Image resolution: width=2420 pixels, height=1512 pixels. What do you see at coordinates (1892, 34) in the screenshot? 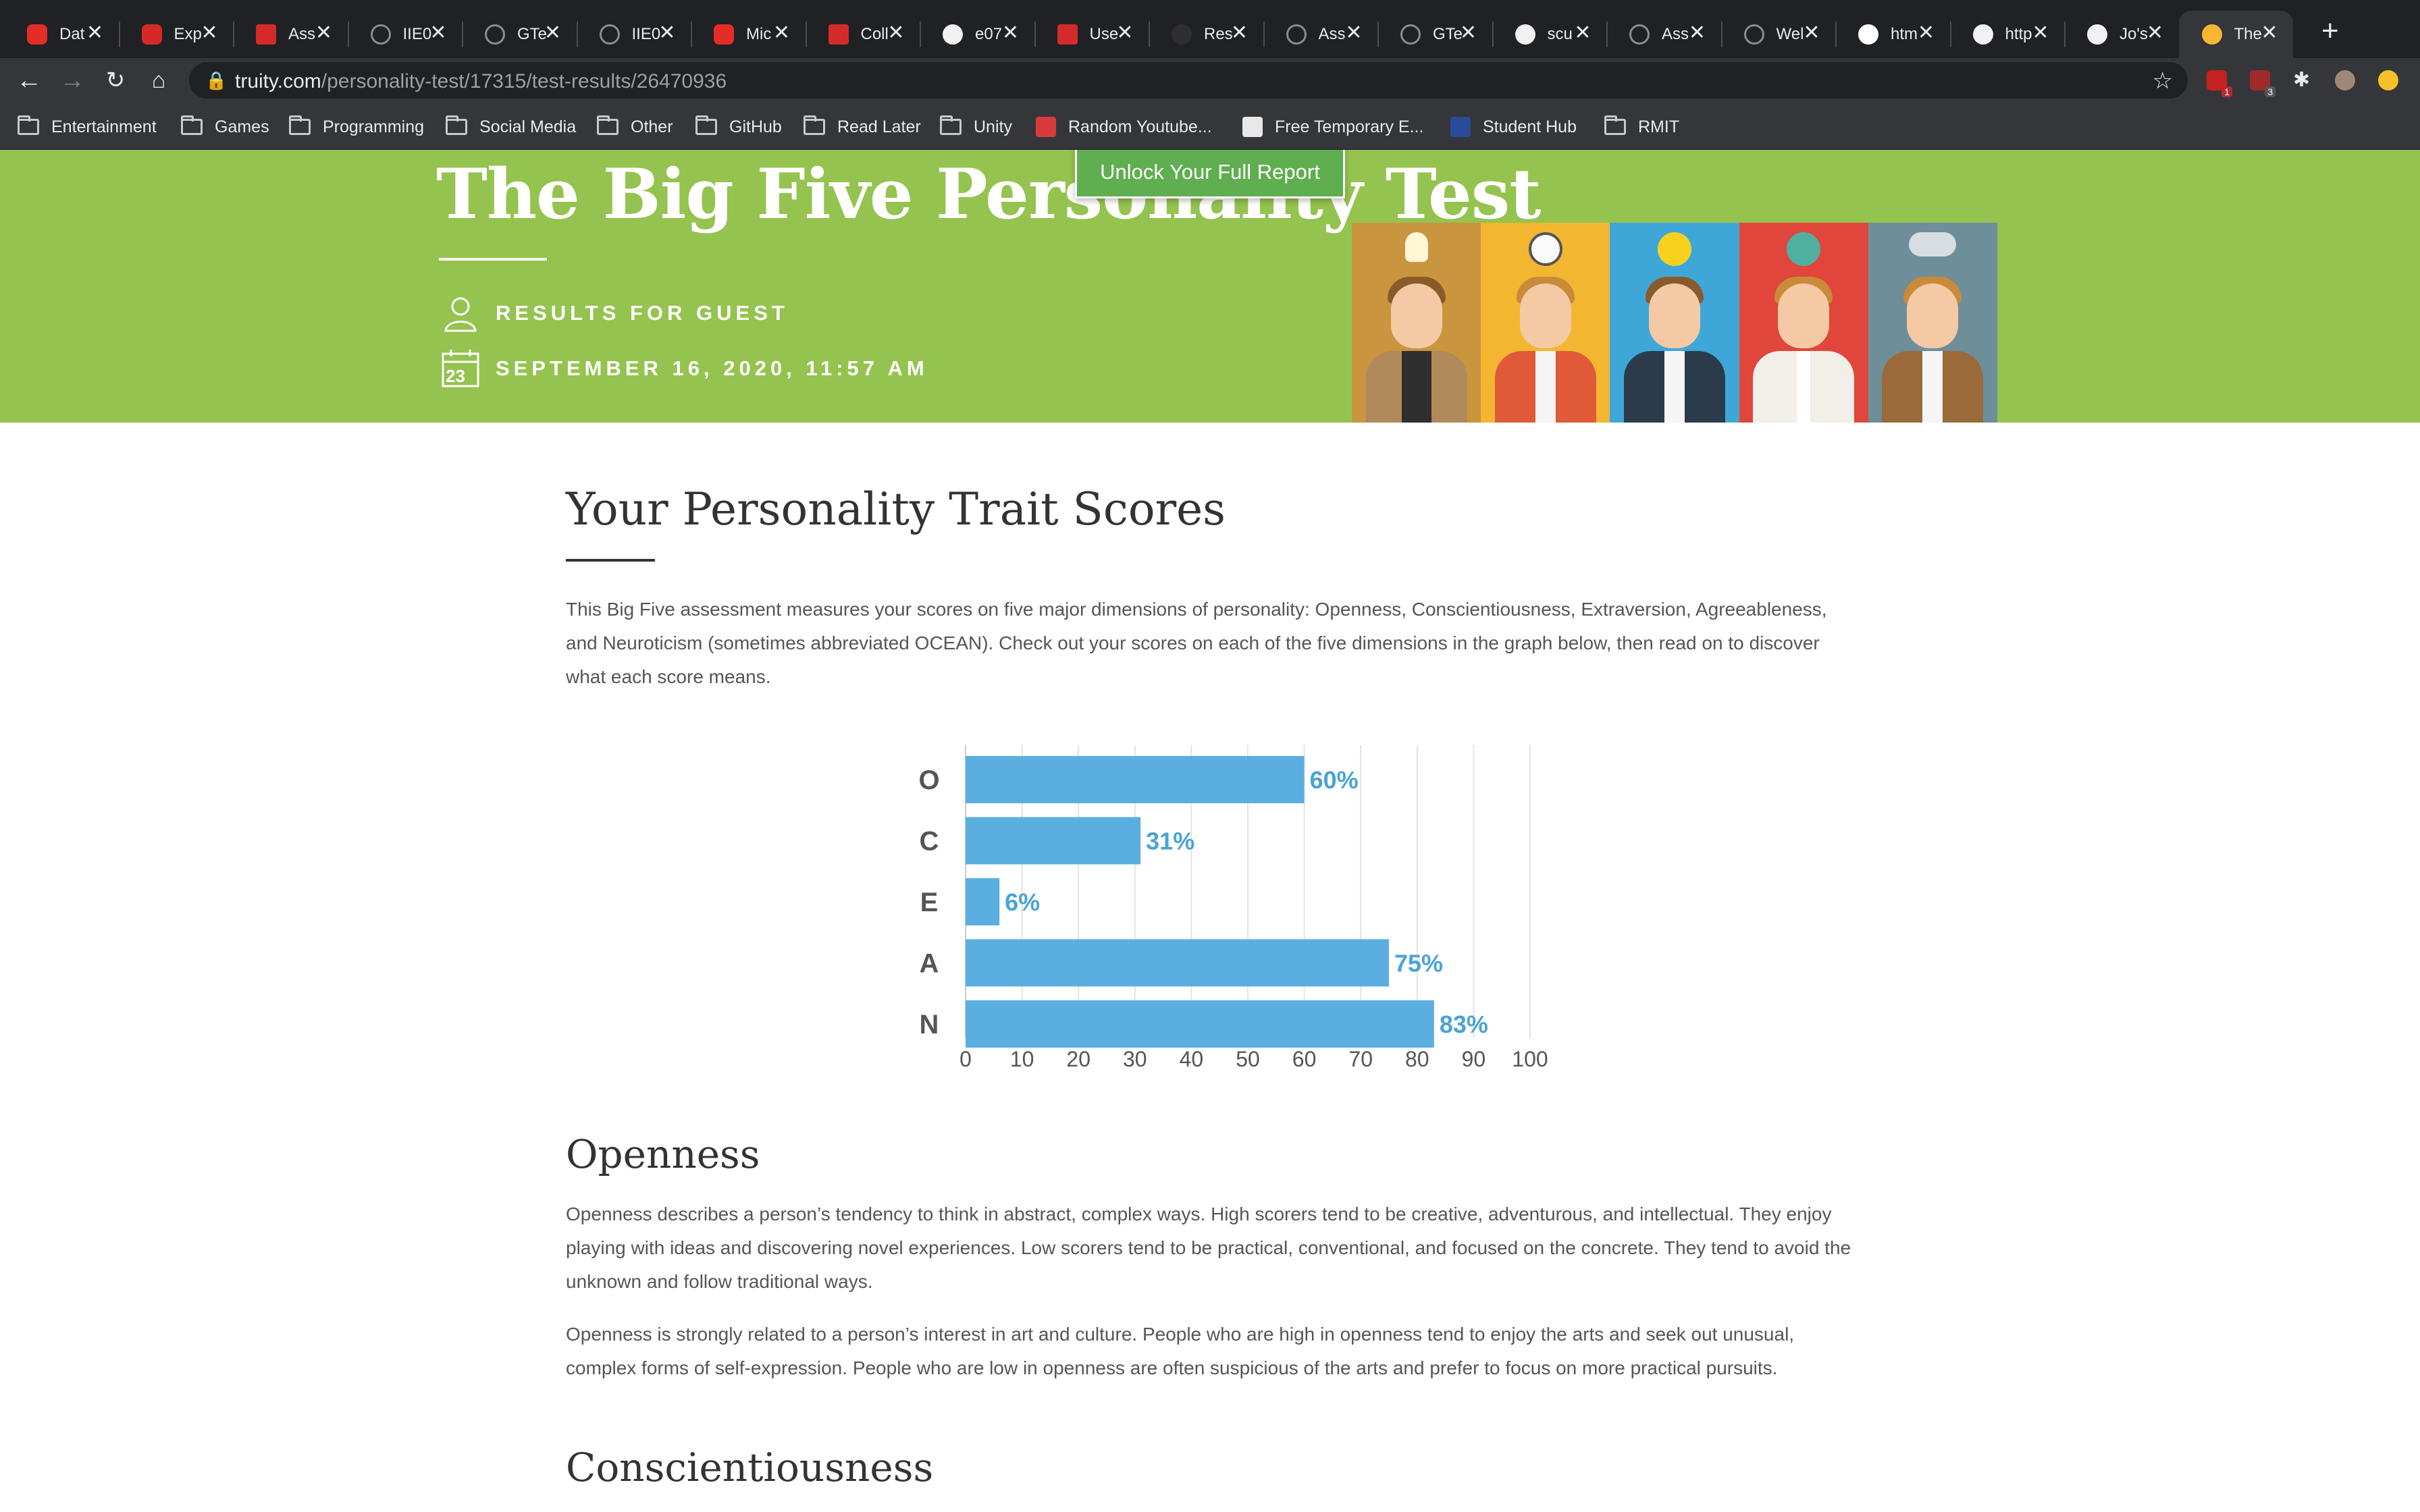
I see `browser-tab: htm ✕` at bounding box center [1892, 34].